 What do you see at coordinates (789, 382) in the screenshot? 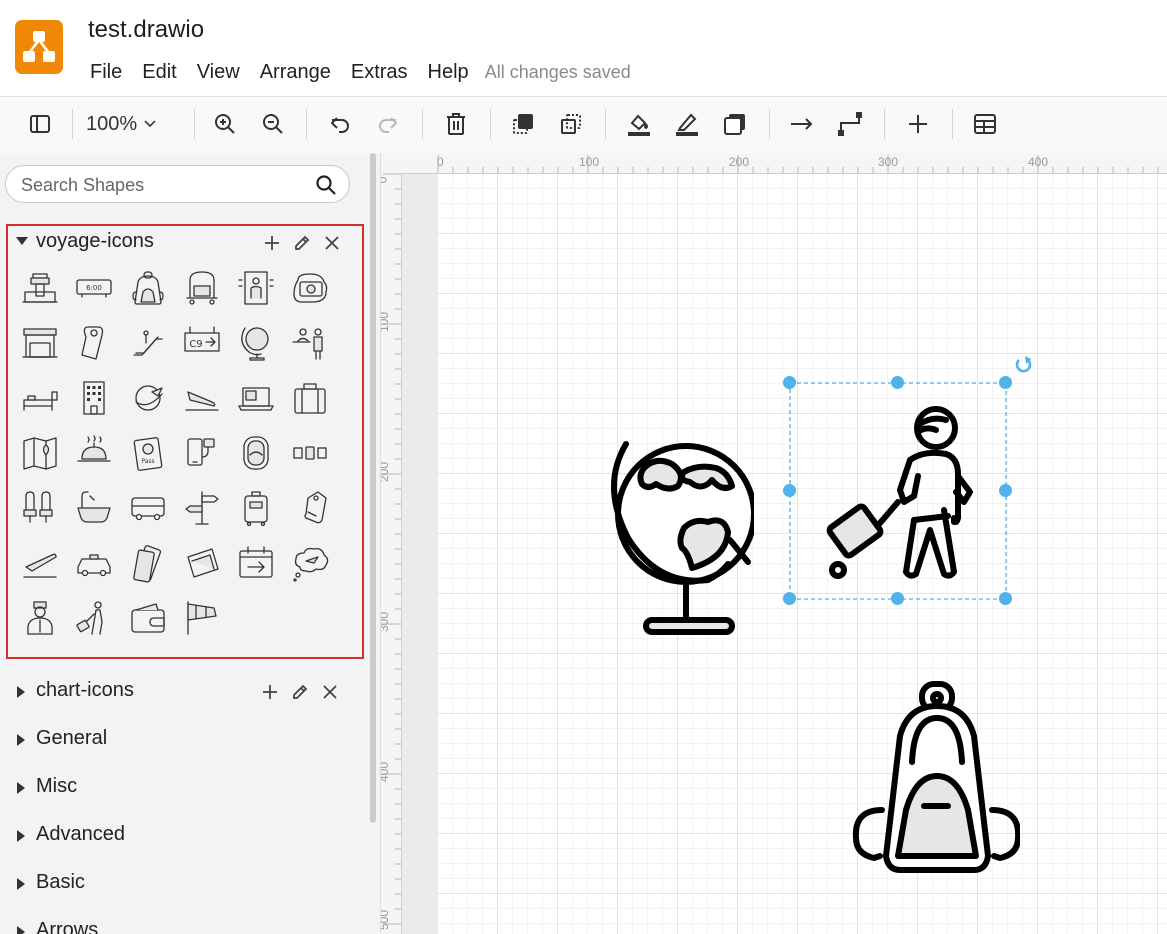
I see `resize-handle-nw` at bounding box center [789, 382].